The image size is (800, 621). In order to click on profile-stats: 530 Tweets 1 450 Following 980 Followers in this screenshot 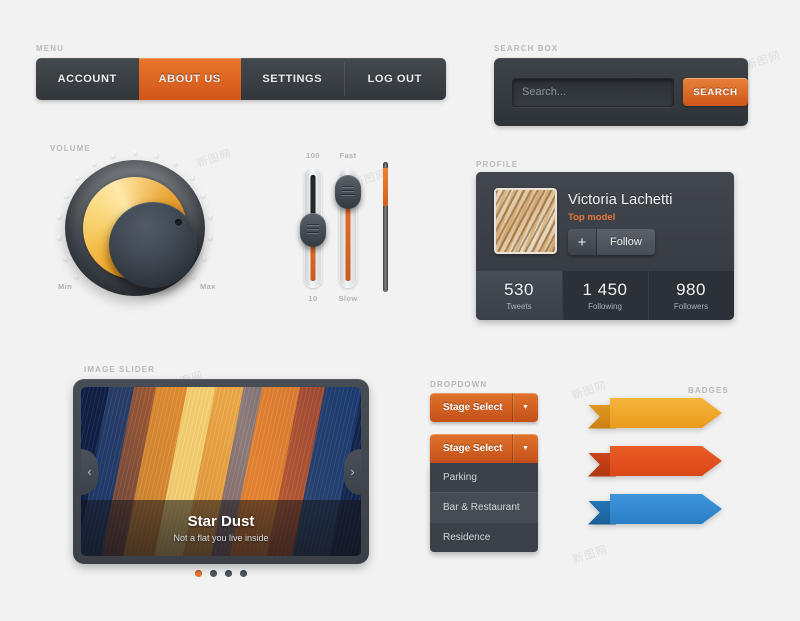, I will do `click(605, 295)`.